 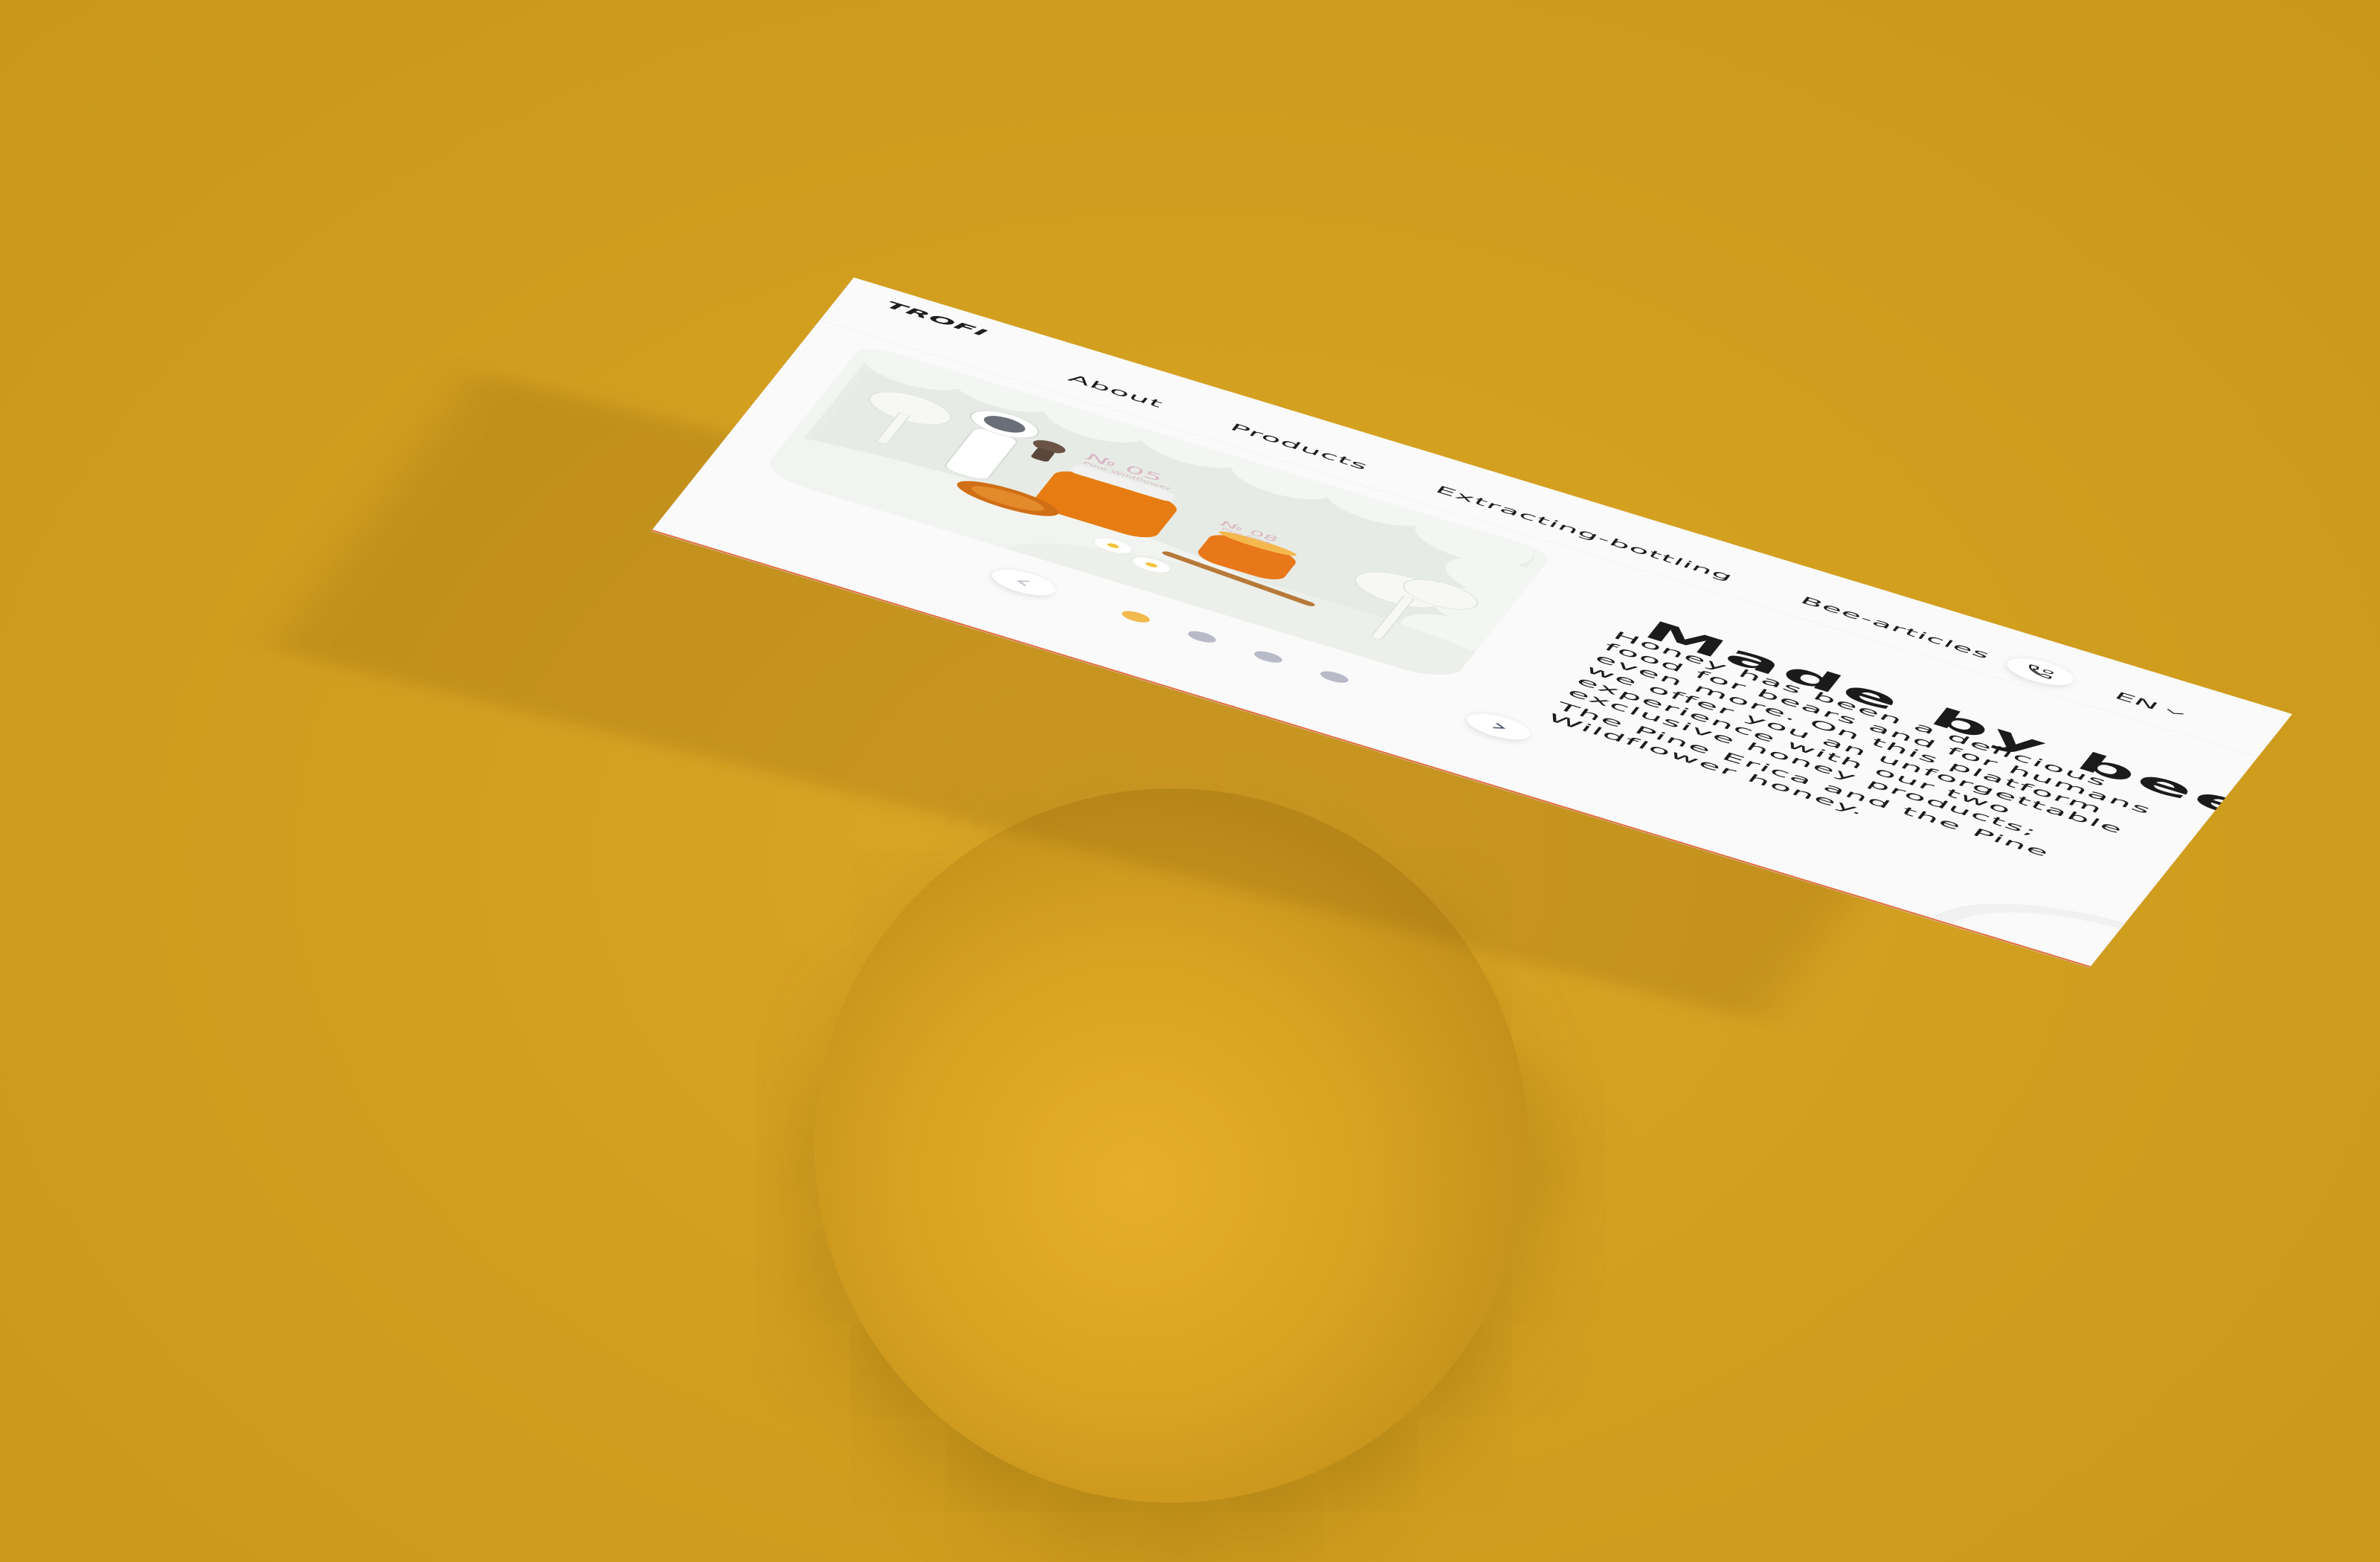 What do you see at coordinates (1116, 391) in the screenshot?
I see `nav-item-about: About` at bounding box center [1116, 391].